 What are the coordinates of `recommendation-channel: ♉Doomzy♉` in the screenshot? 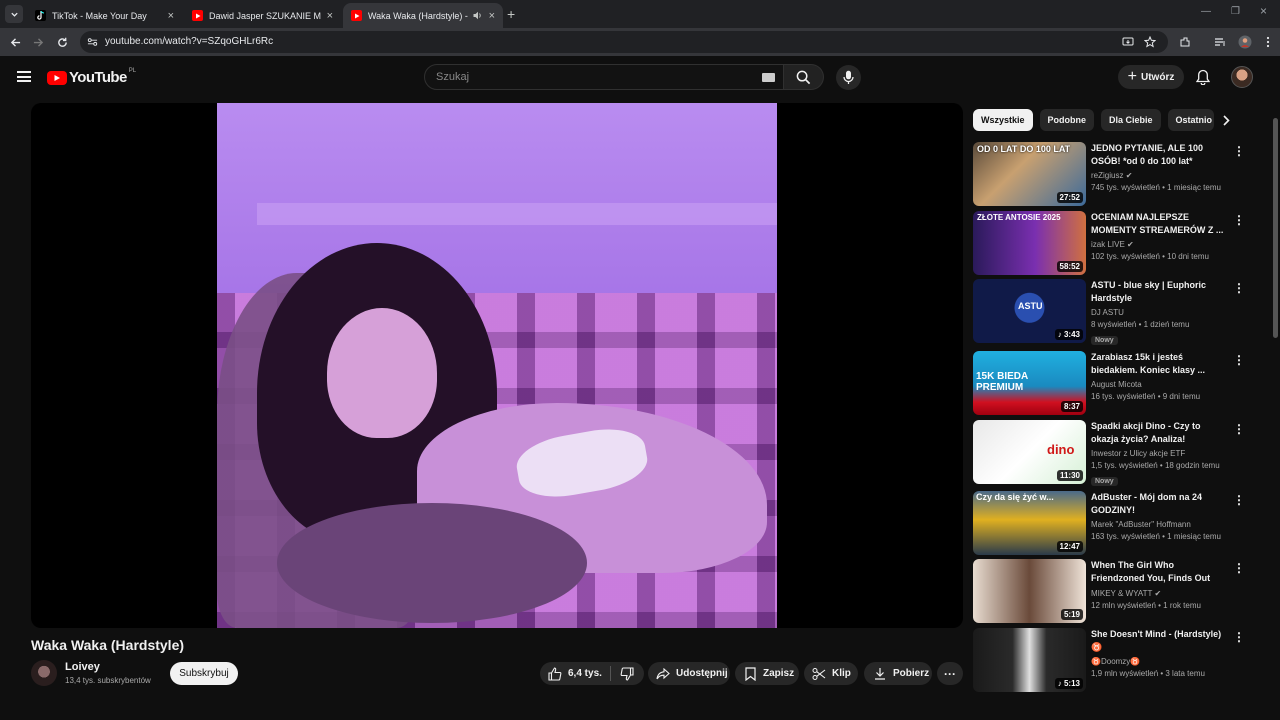 It's located at (1159, 661).